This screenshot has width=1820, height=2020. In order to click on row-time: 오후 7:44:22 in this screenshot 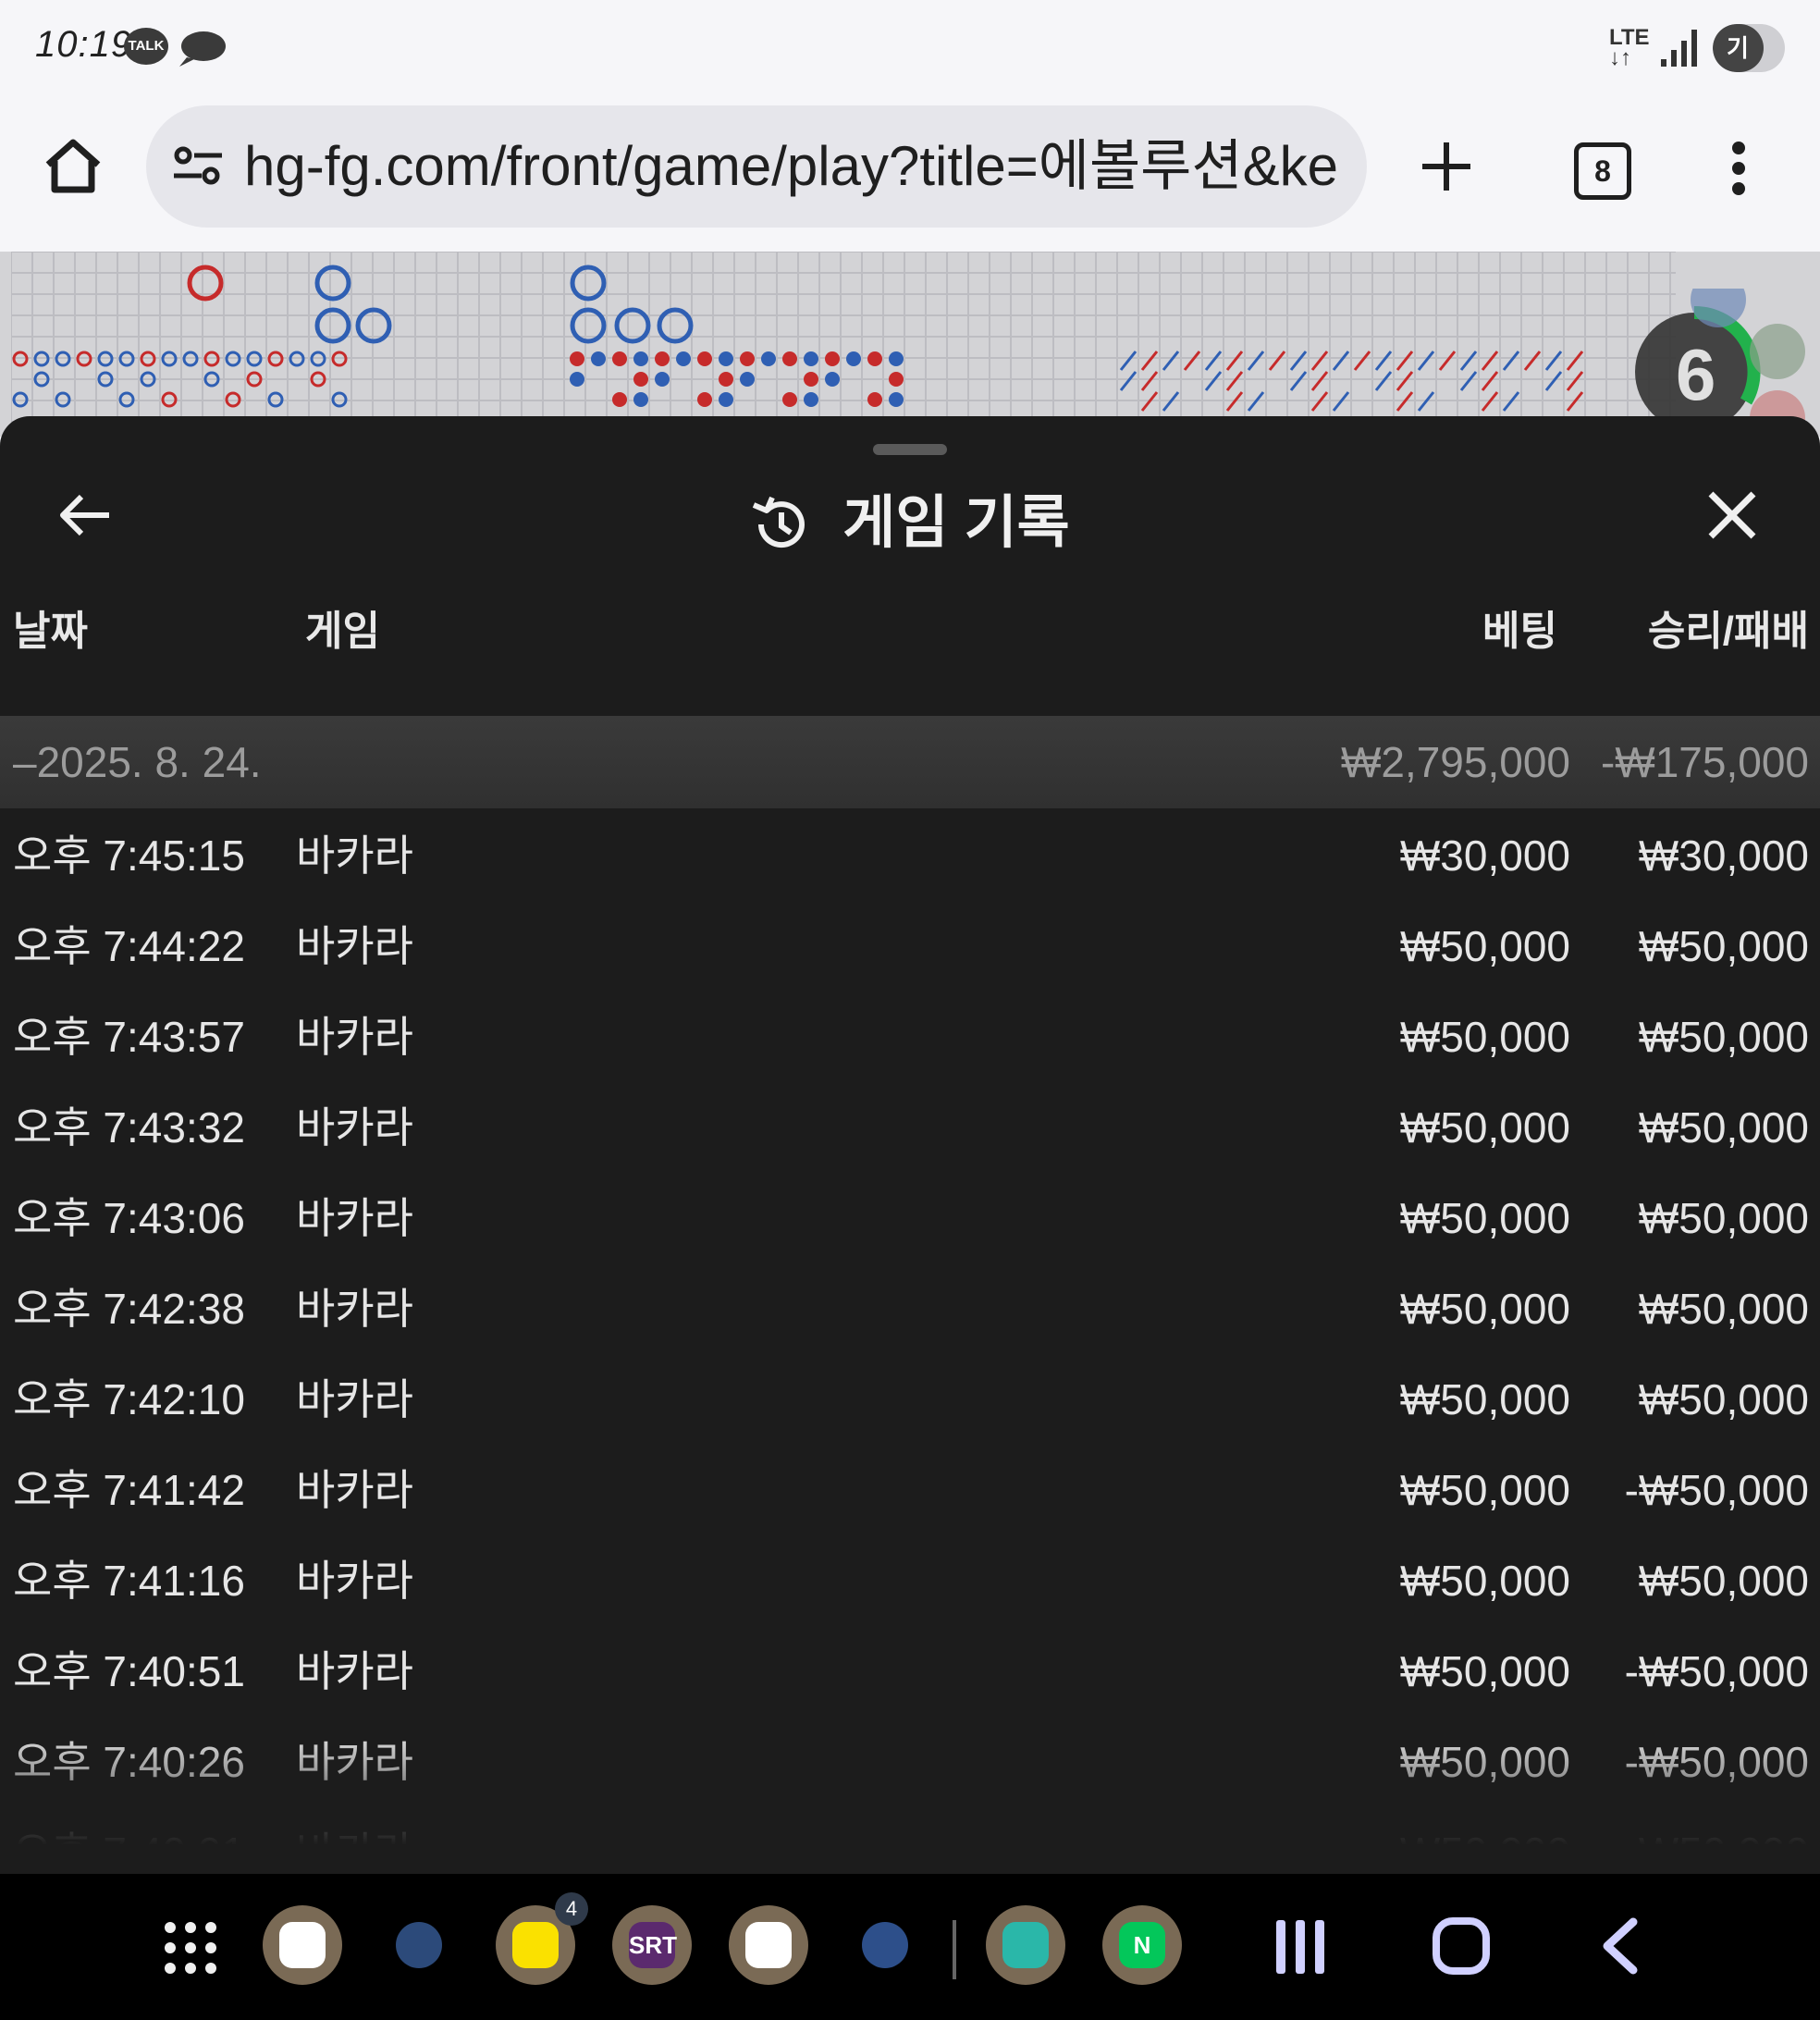, I will do `click(129, 946)`.